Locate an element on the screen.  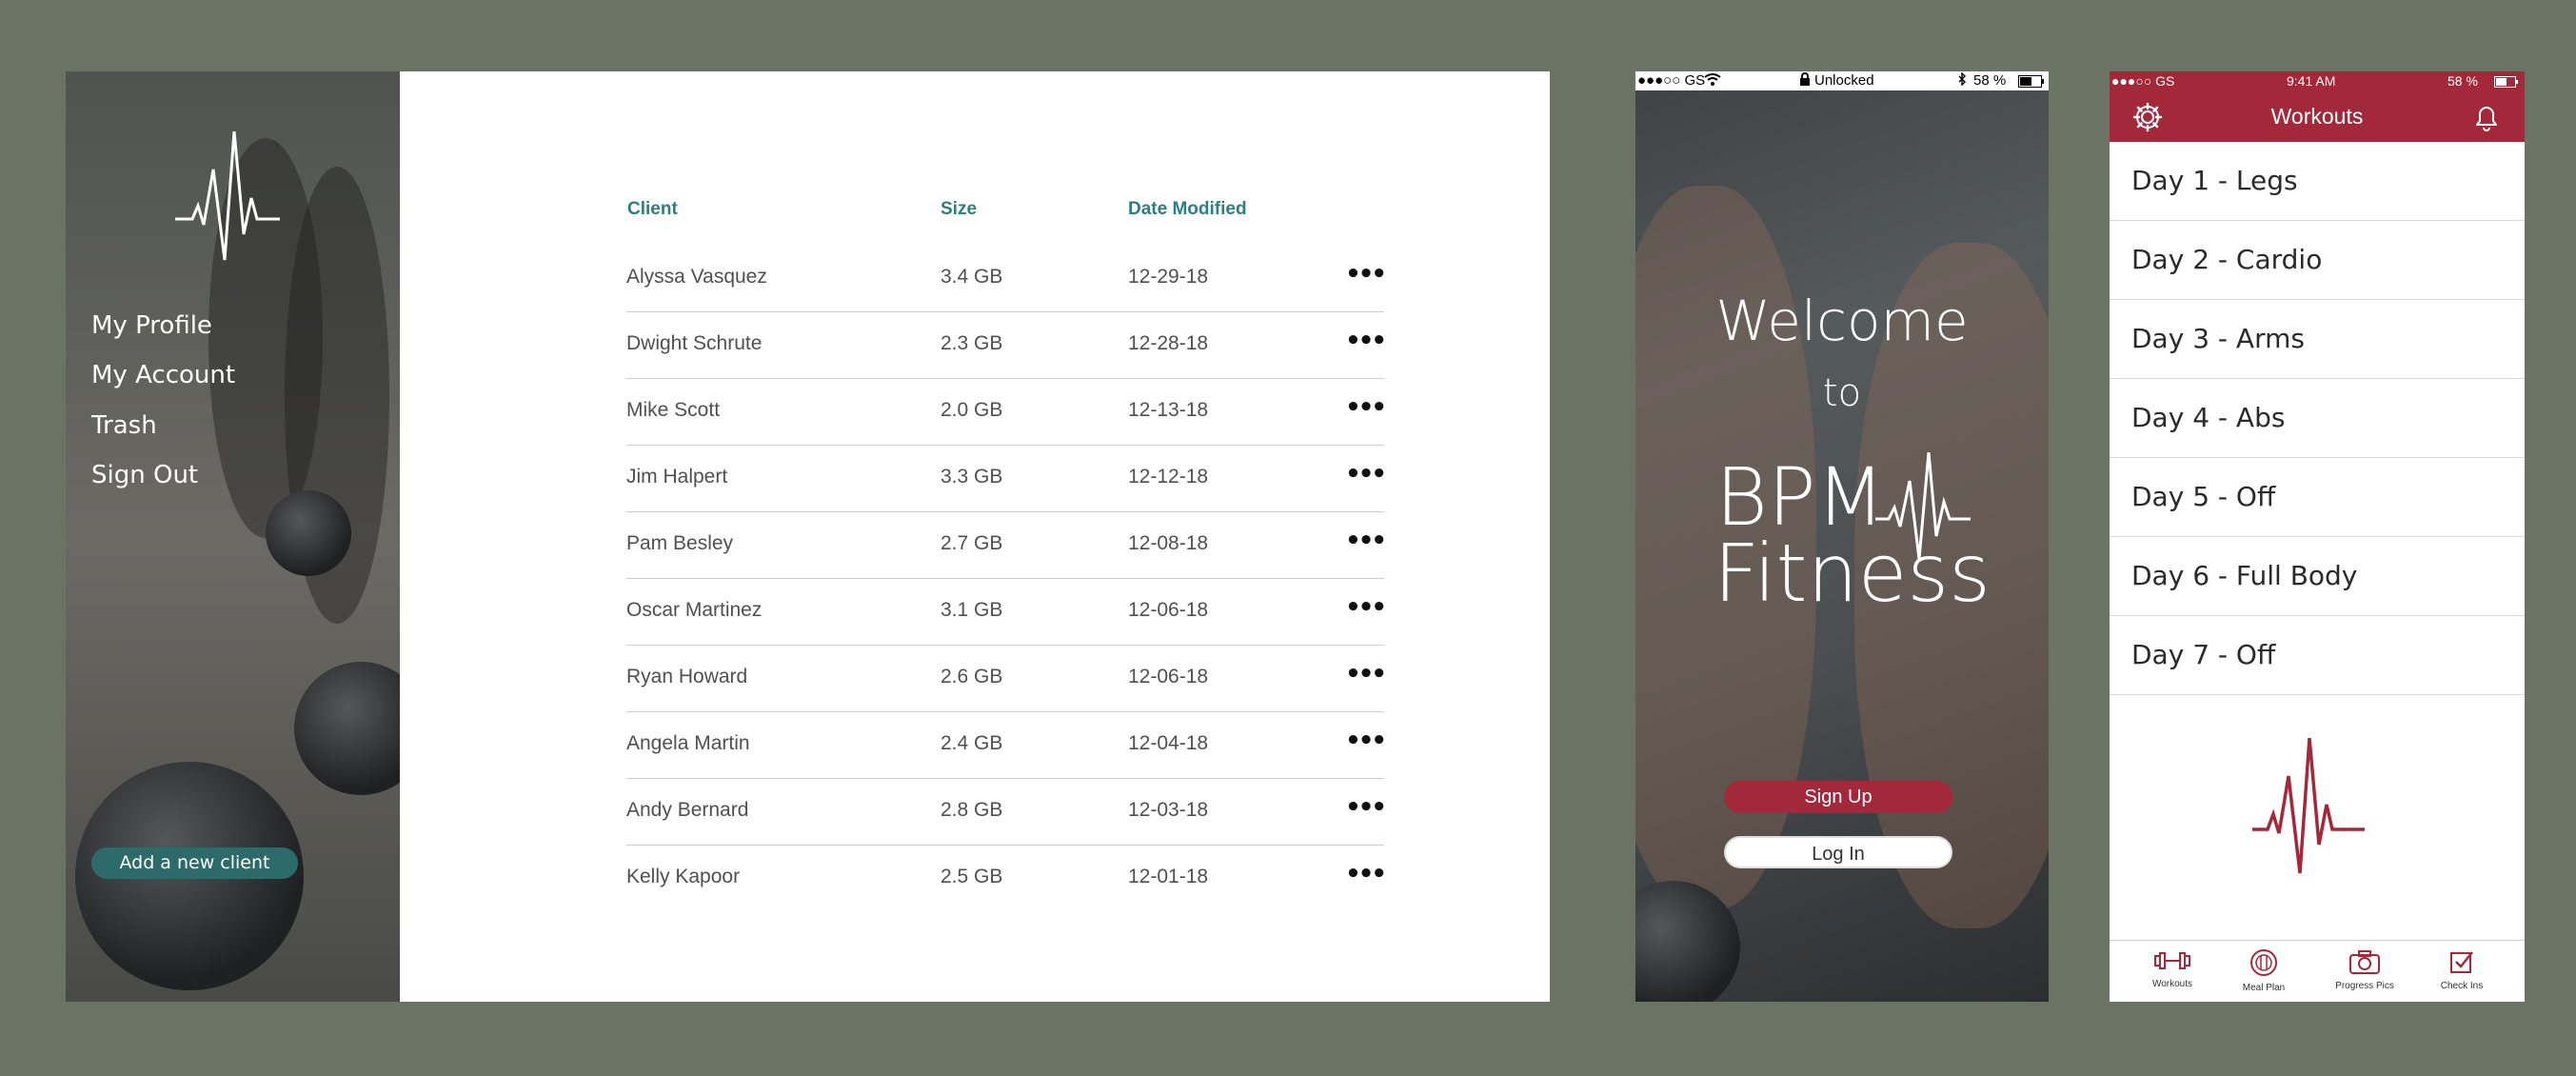
camera-icon is located at coordinates (2364, 962).